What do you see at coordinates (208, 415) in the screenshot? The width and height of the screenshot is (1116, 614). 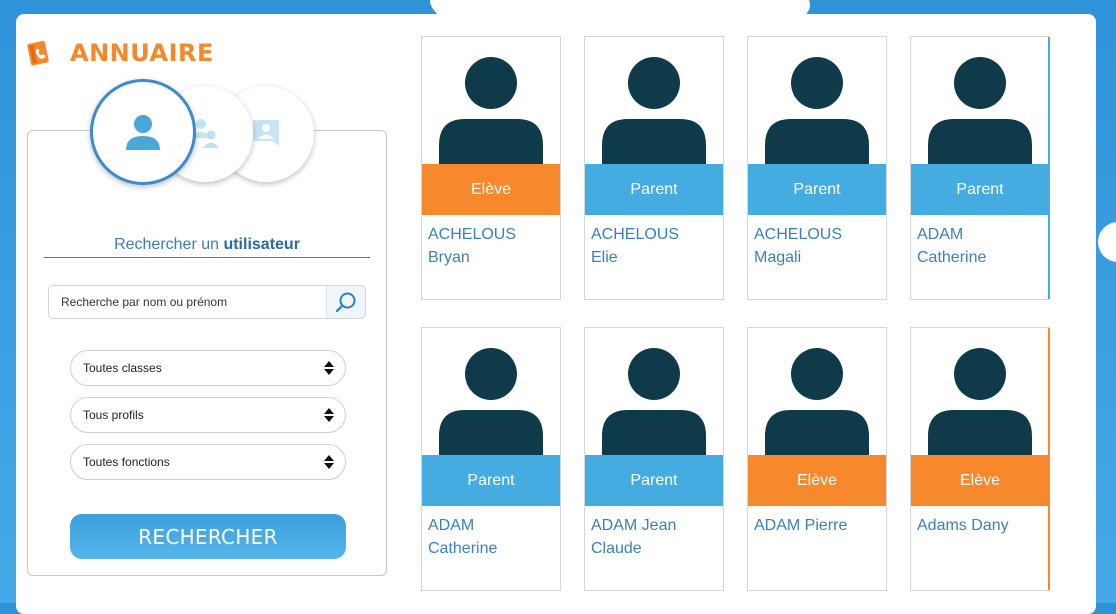 I see `profile-filter-select: Tous profils` at bounding box center [208, 415].